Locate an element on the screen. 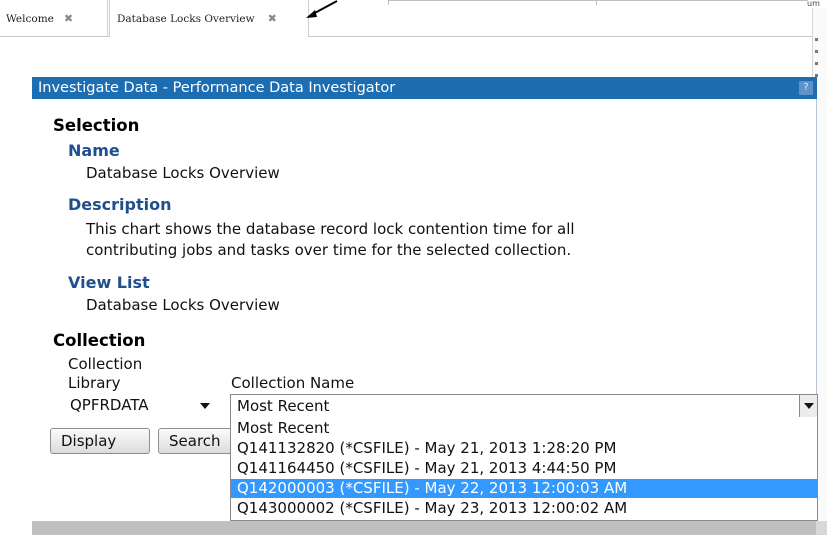  name-label: Name is located at coordinates (94, 150).